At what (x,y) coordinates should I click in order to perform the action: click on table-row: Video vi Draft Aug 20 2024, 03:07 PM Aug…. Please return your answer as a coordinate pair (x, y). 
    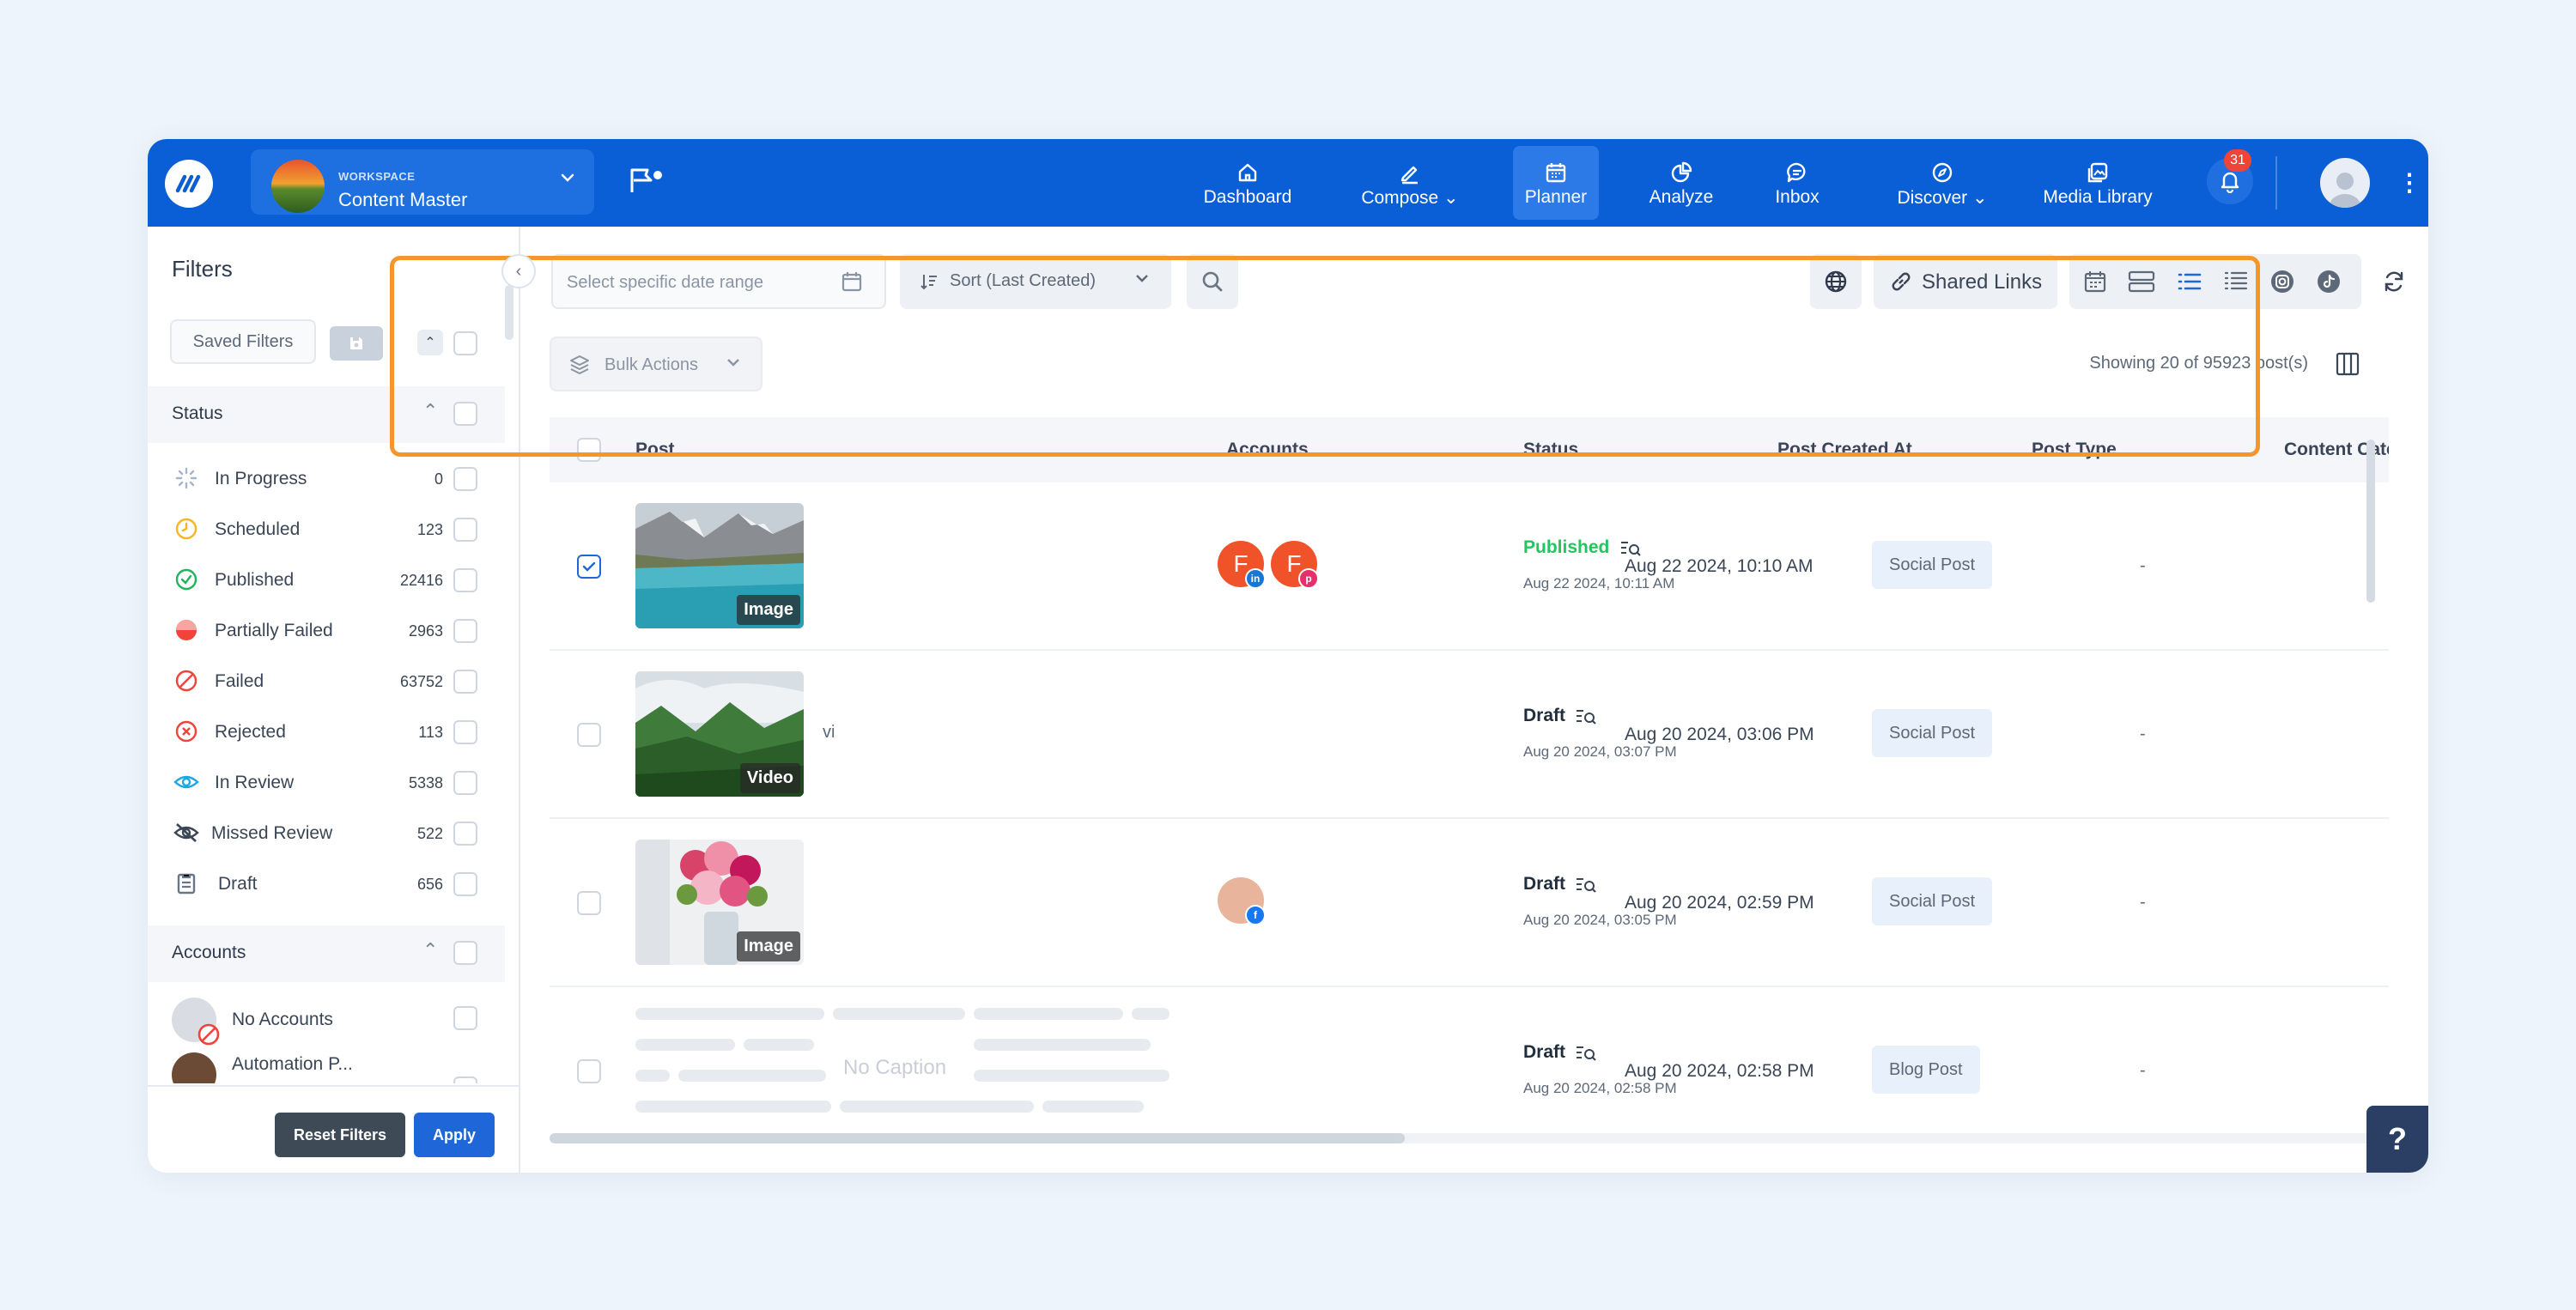
    Looking at the image, I should click on (1470, 735).